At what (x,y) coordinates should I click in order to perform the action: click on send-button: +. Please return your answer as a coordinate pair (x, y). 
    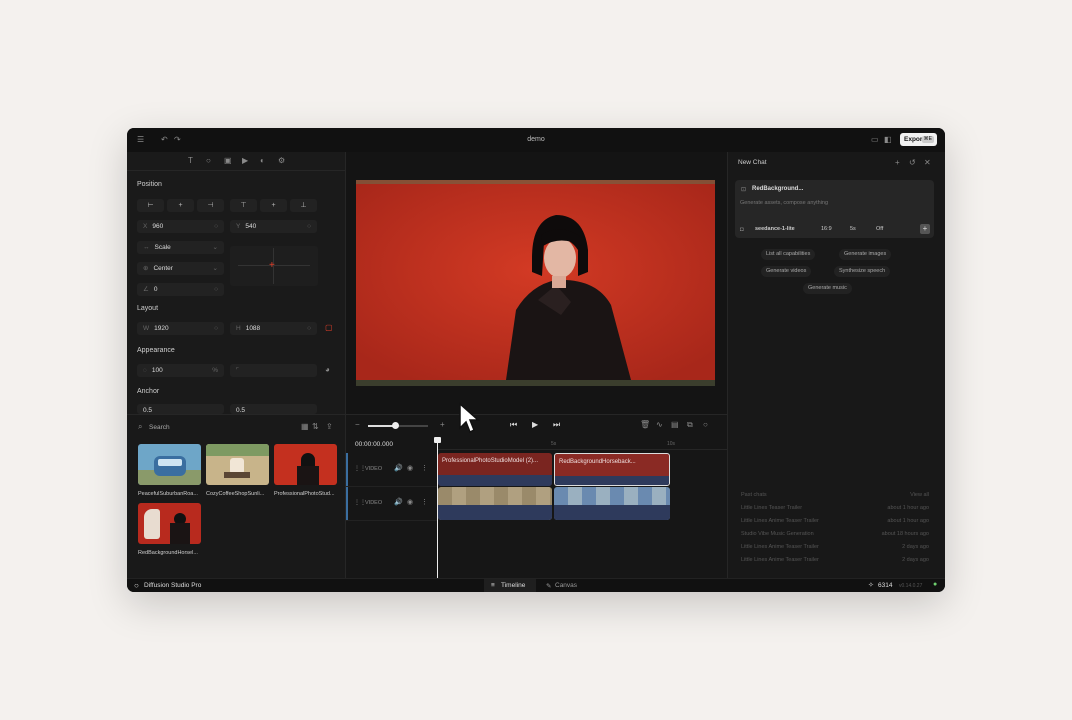
    Looking at the image, I should click on (925, 229).